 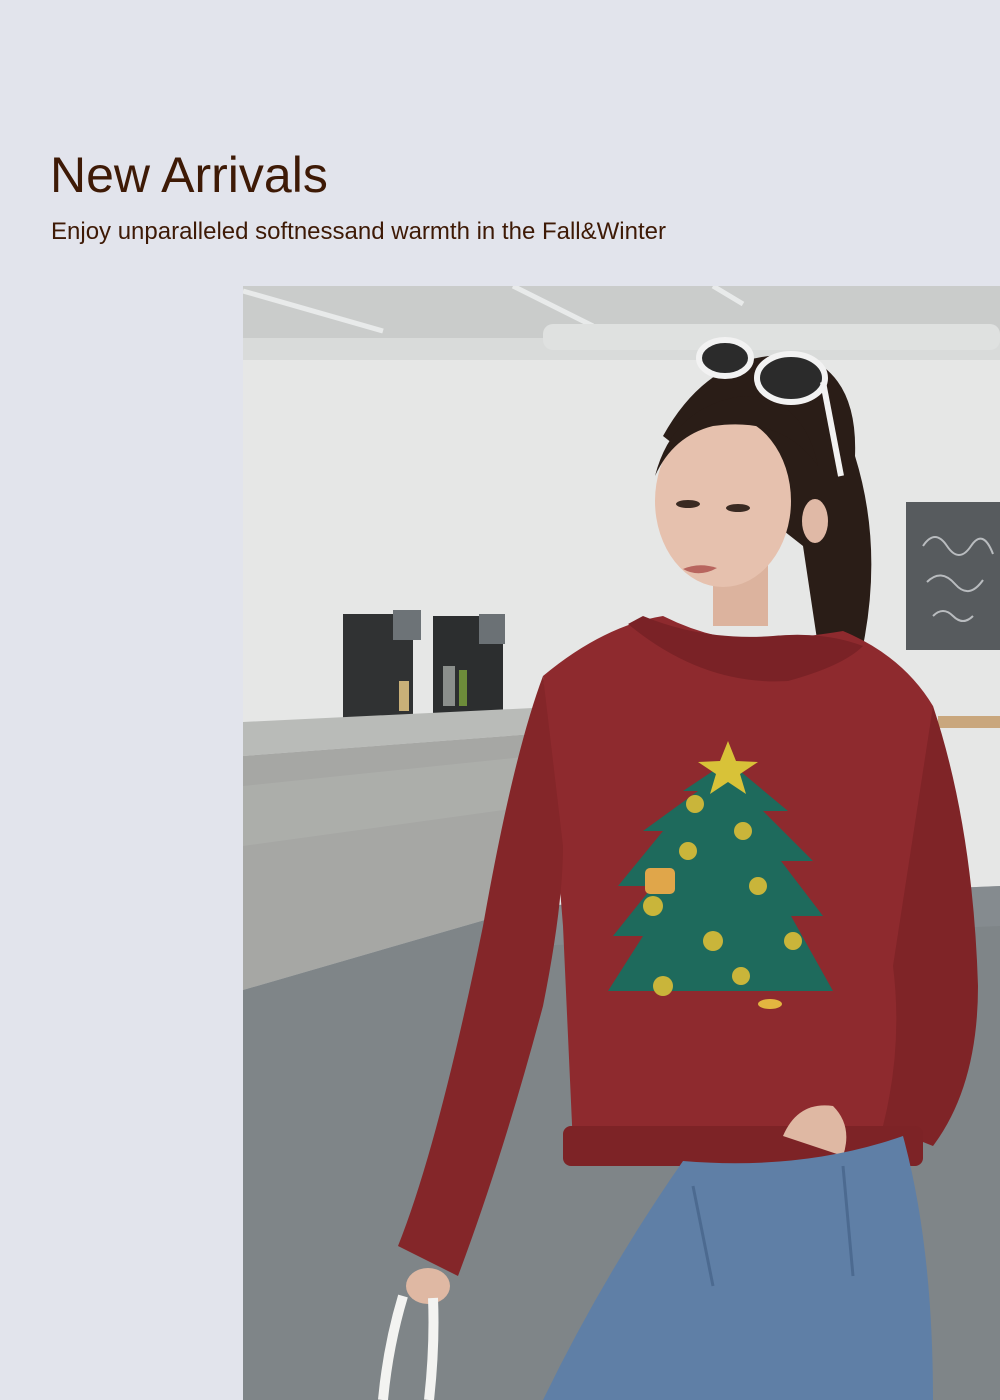 What do you see at coordinates (660, 881) in the screenshot?
I see `tree-patch` at bounding box center [660, 881].